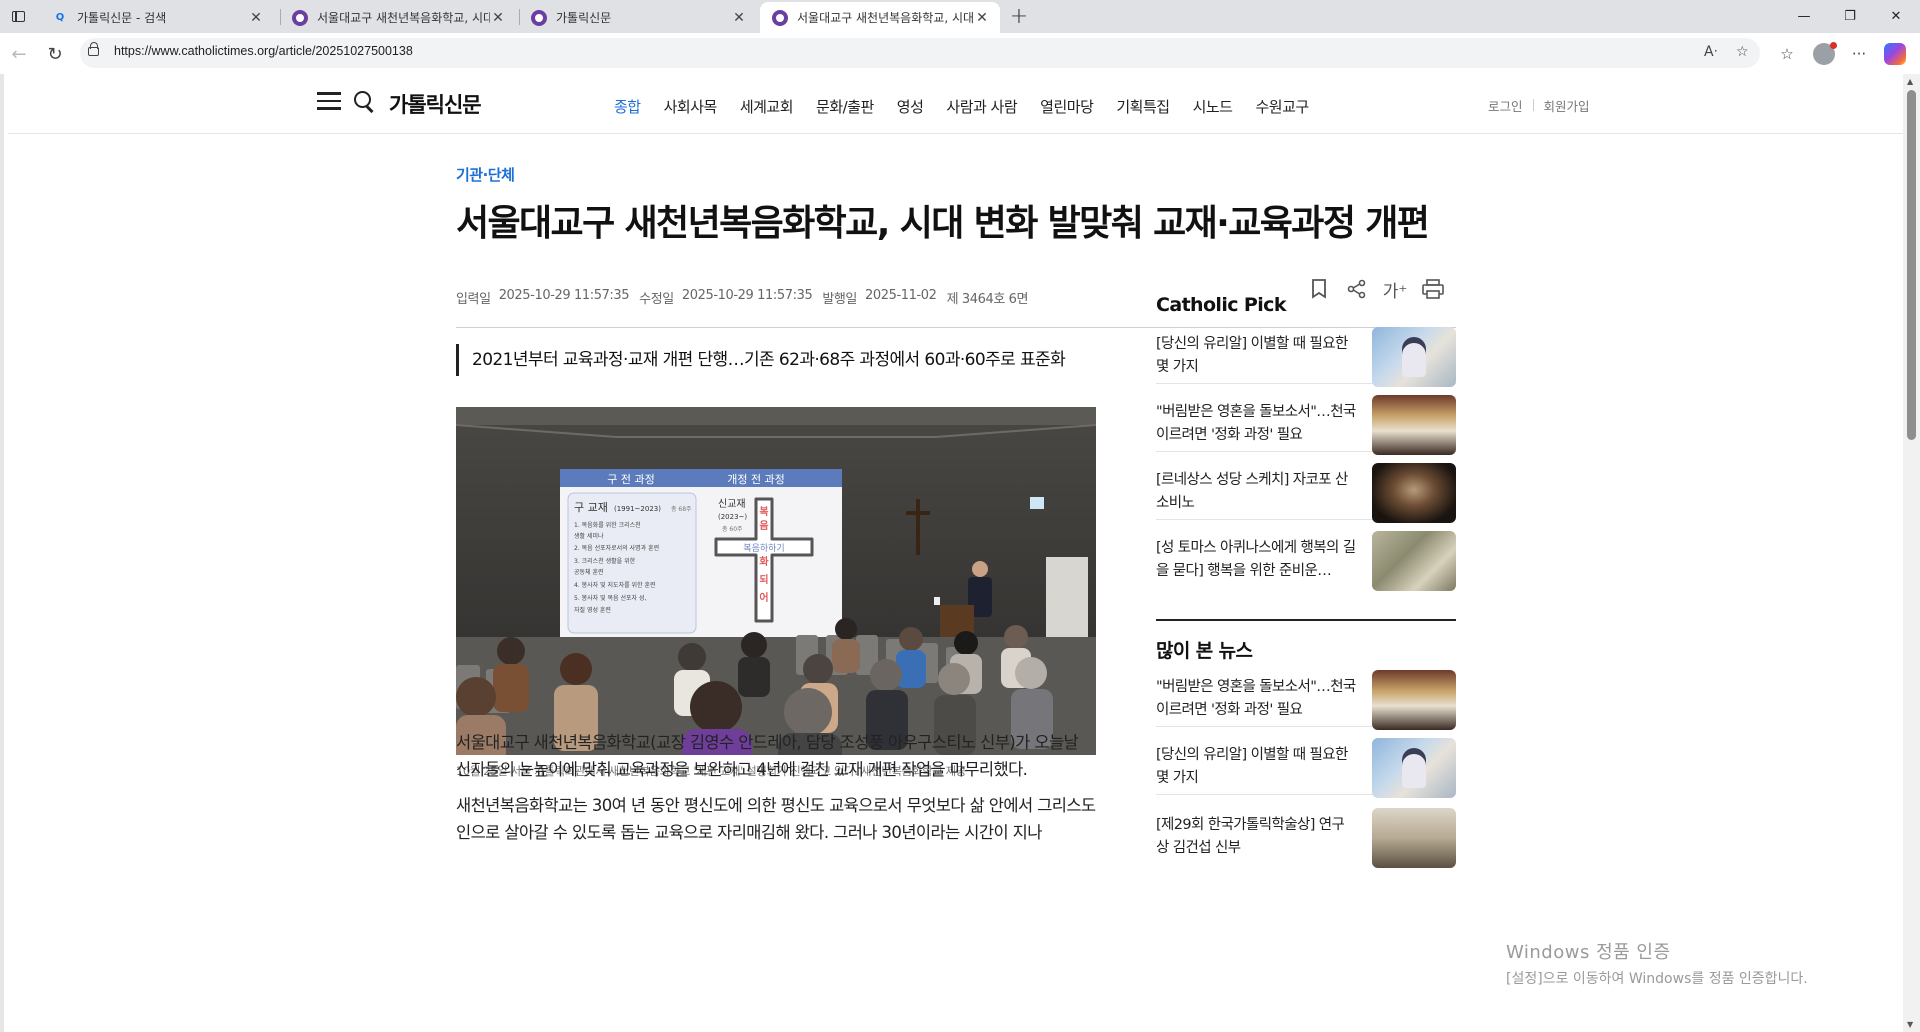  What do you see at coordinates (1850, 16) in the screenshot?
I see `restore-button: ❐` at bounding box center [1850, 16].